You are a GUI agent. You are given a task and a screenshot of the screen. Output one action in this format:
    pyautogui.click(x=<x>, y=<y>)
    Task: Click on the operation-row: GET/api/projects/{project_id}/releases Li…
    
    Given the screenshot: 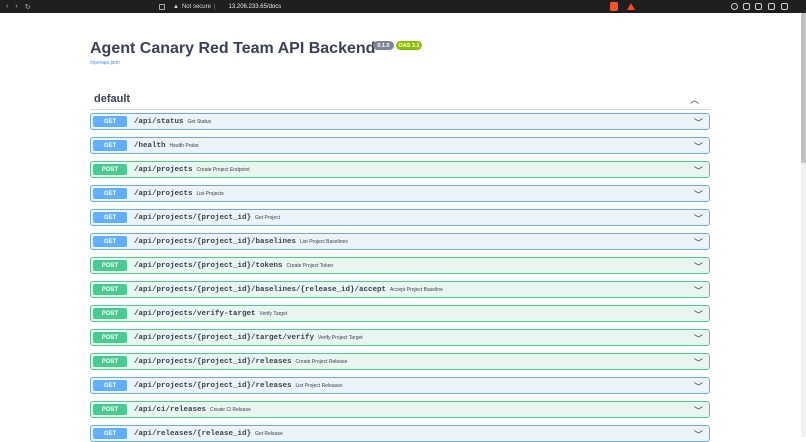 What is the action you would take?
    pyautogui.click(x=400, y=385)
    